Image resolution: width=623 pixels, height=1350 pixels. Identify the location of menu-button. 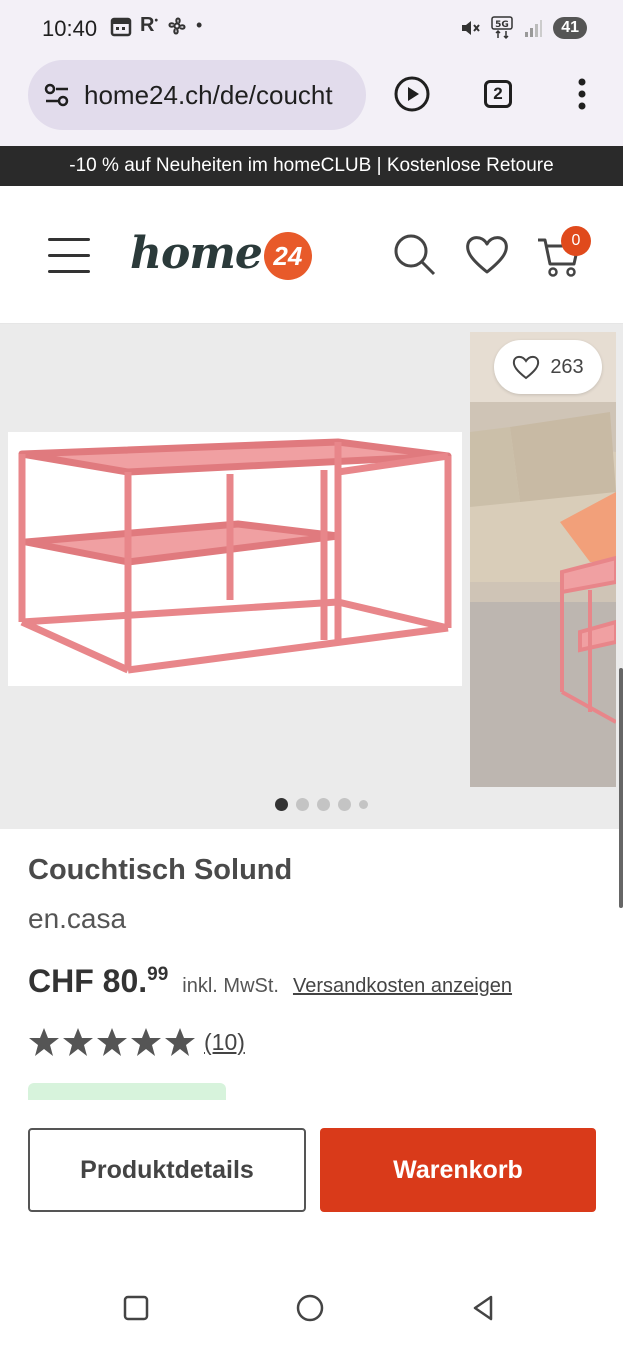
(69, 256).